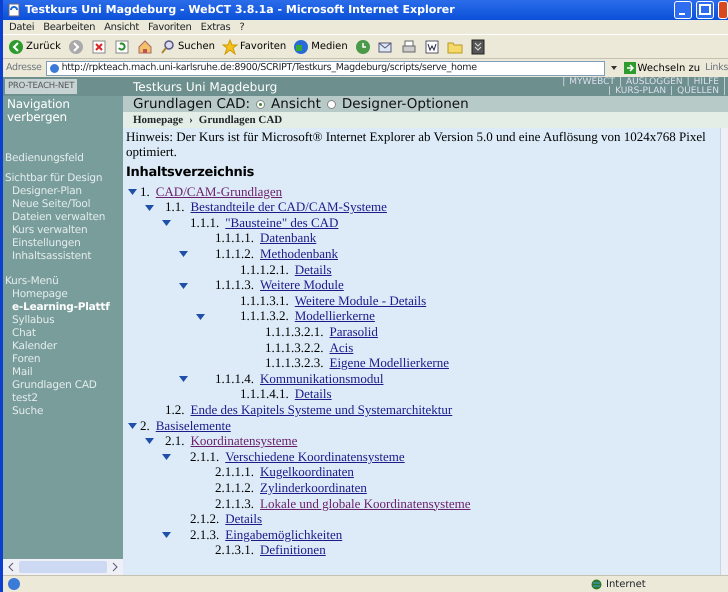  Describe the element at coordinates (299, 254) in the screenshot. I see `toc-link: Methodenbank` at that location.